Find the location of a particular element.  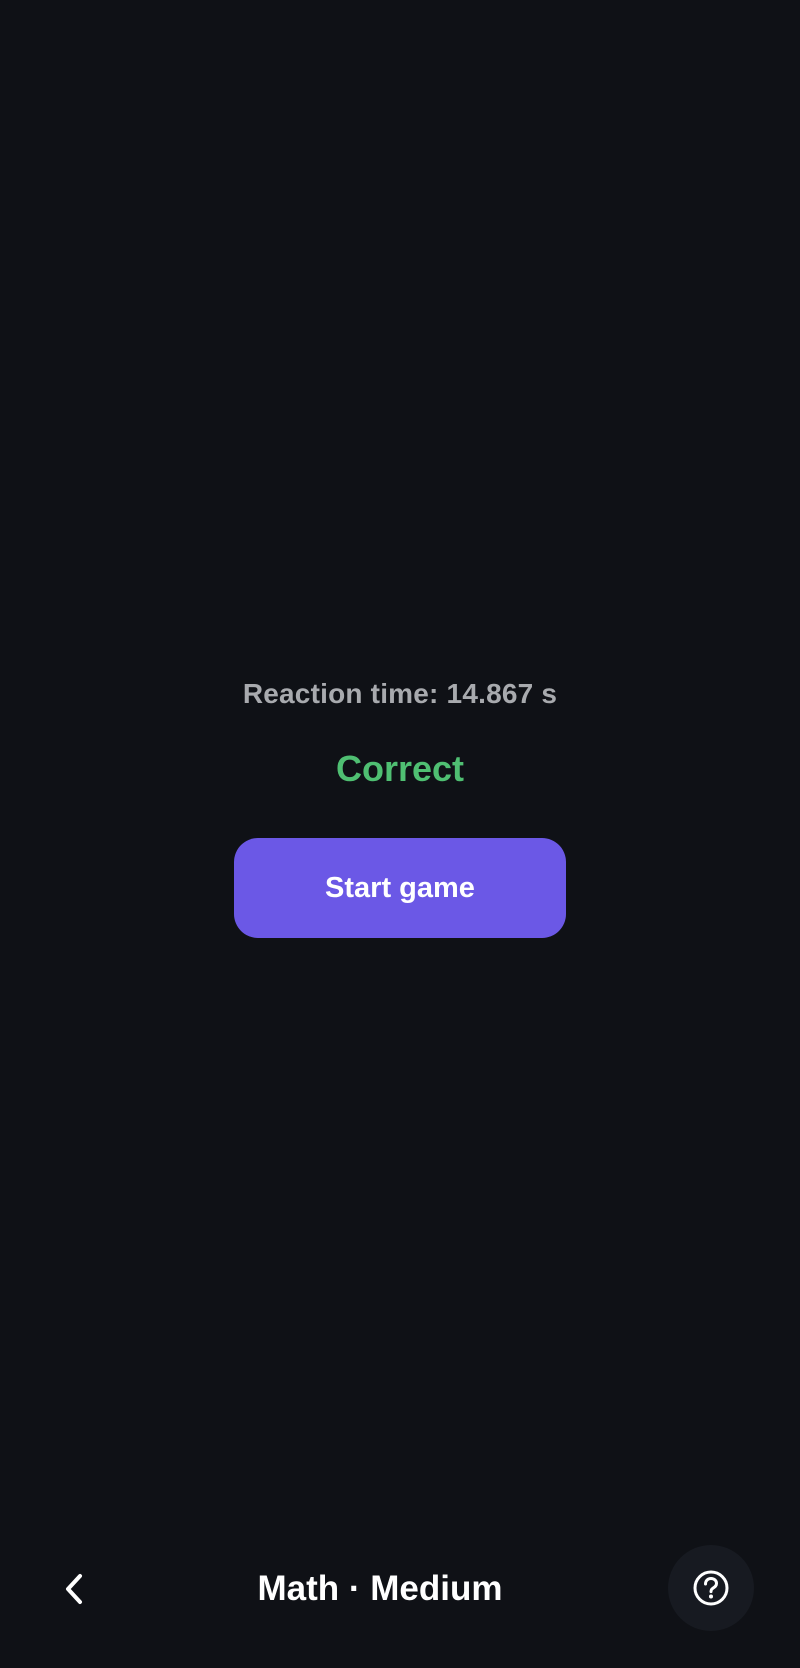

help-button is located at coordinates (711, 1588).